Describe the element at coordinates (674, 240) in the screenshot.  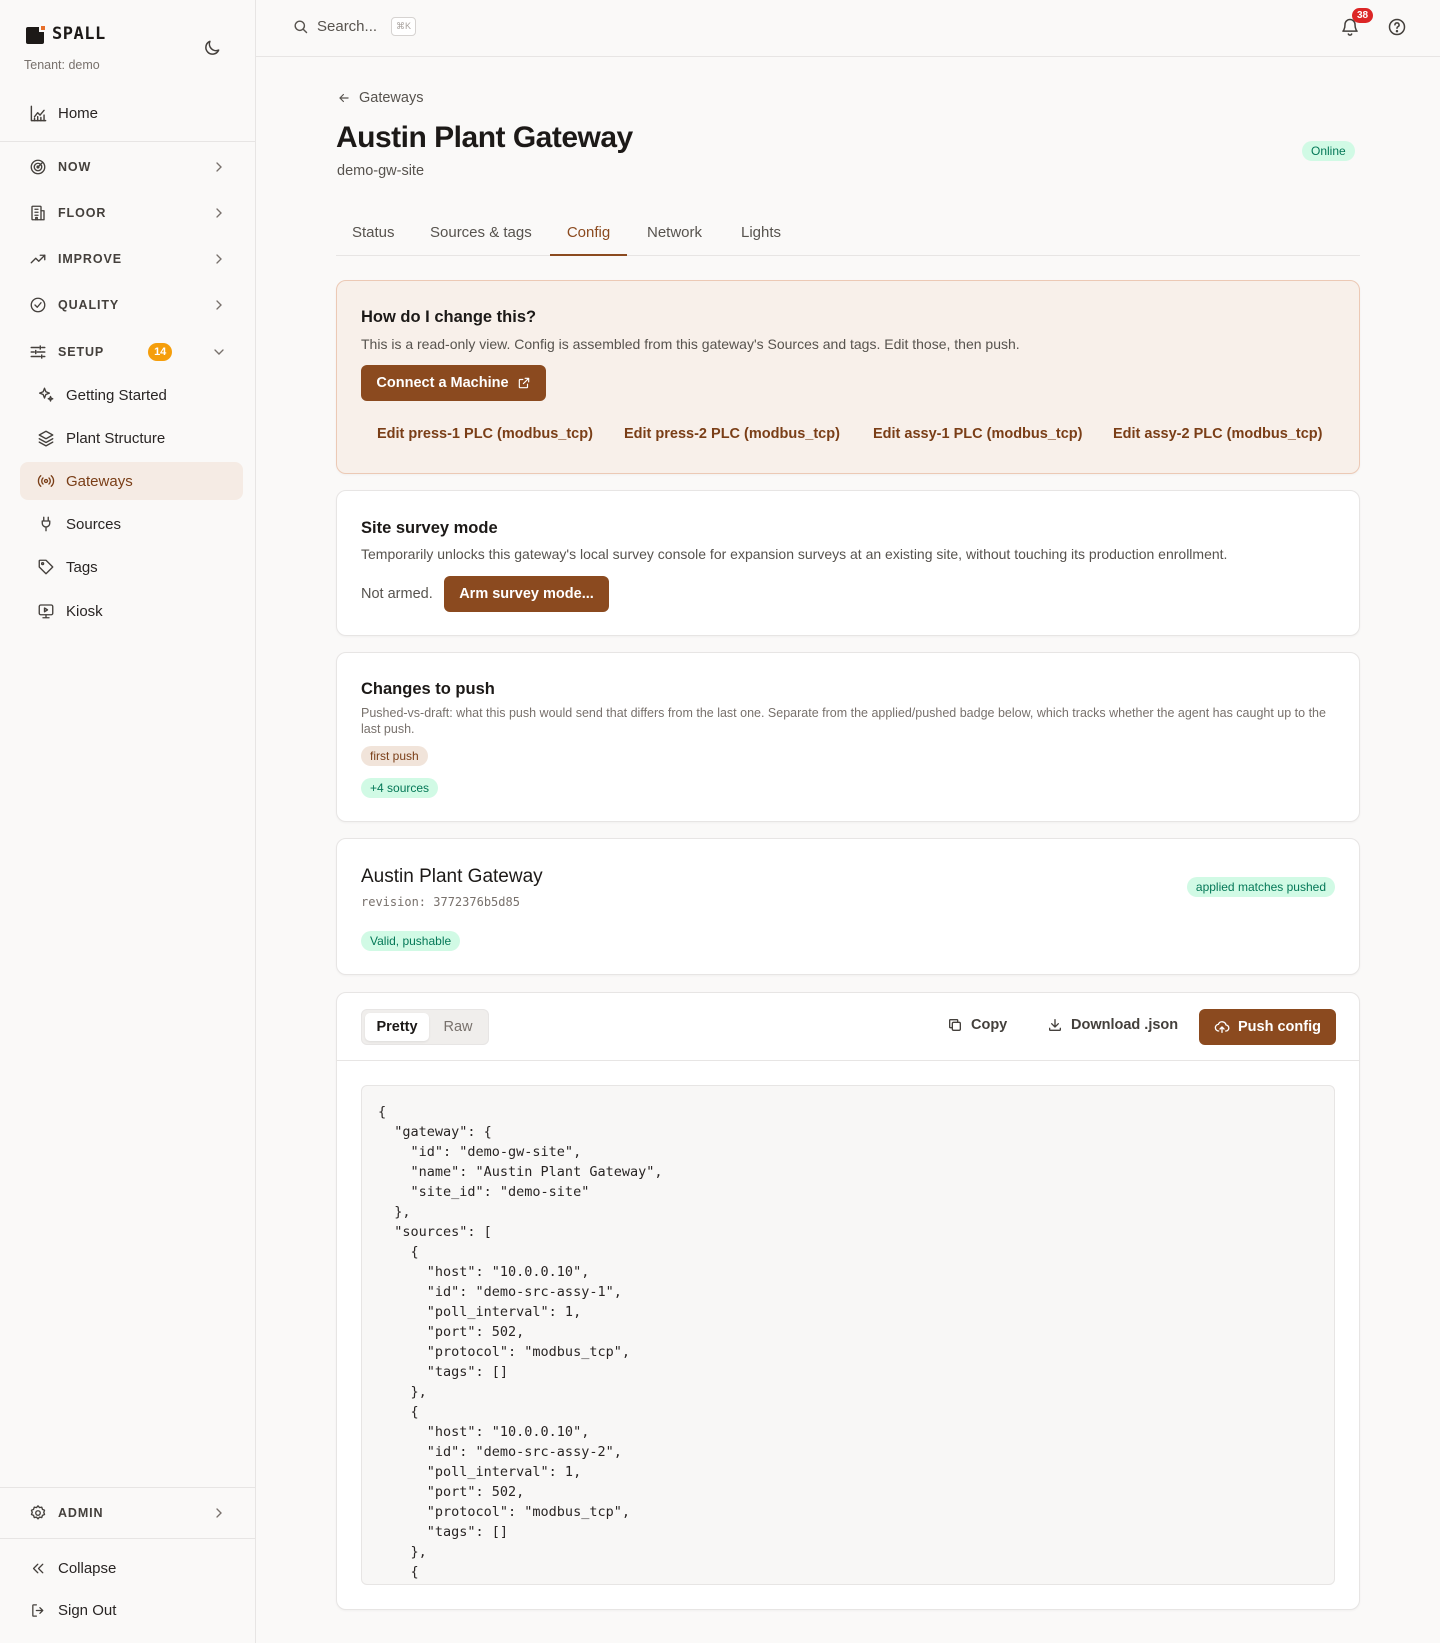
I see `tab-network: Network` at that location.